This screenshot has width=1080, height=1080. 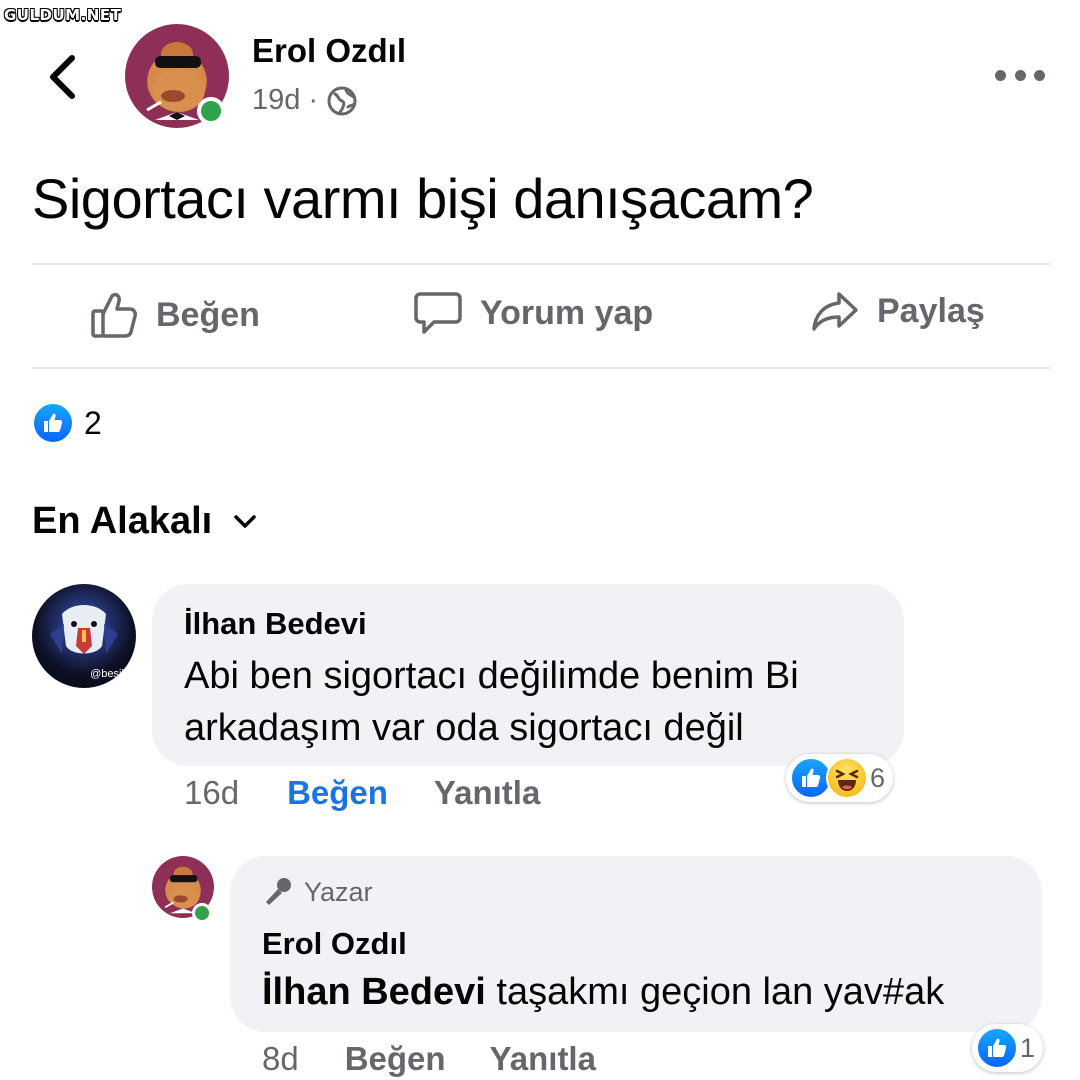 I want to click on microphone-icon, so click(x=278, y=891).